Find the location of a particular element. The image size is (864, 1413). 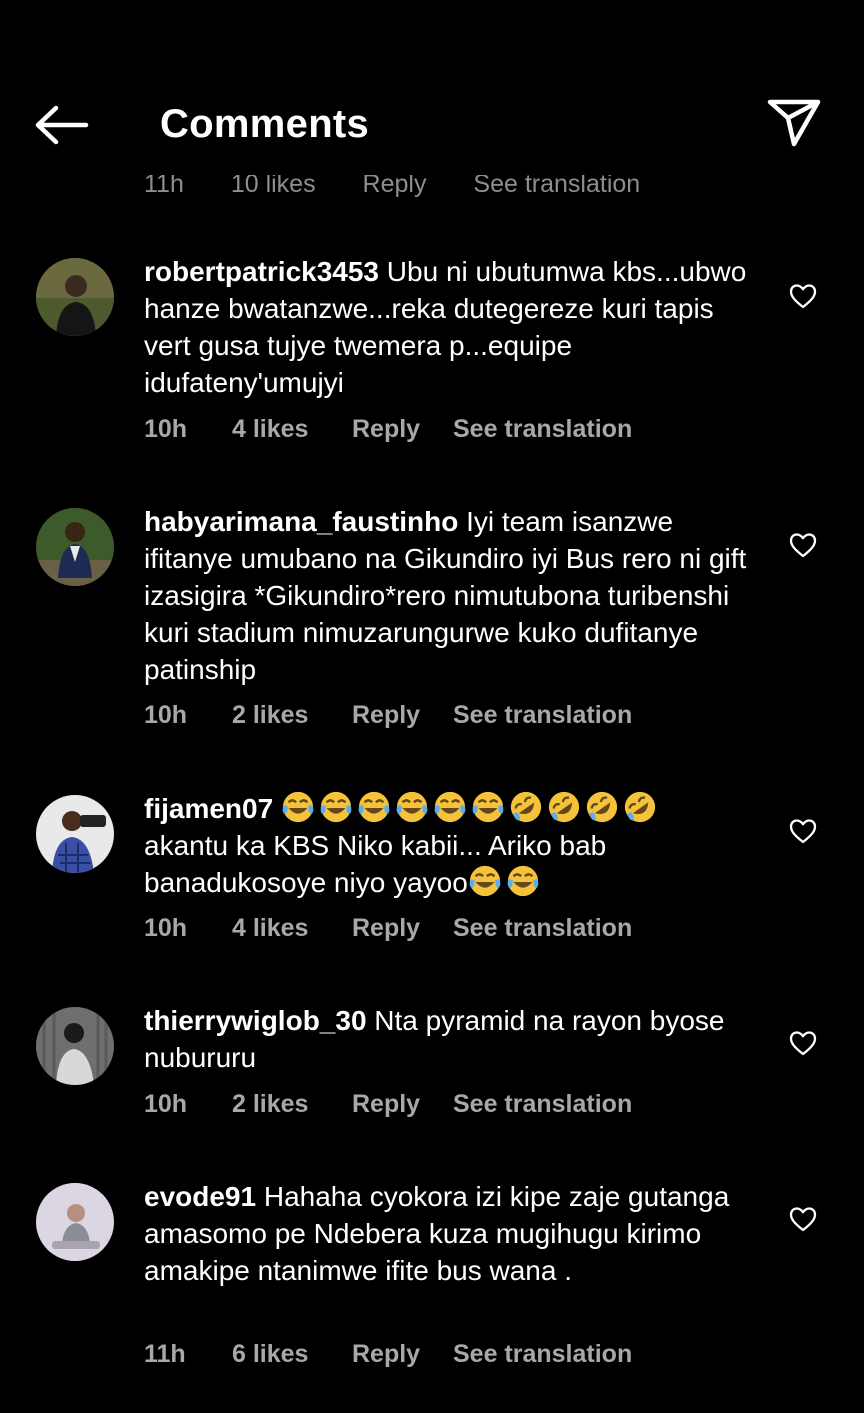

top-bar: Comments is located at coordinates (432, 87).